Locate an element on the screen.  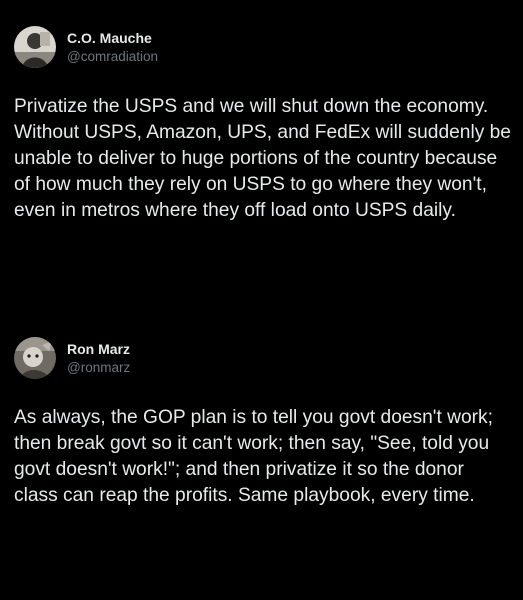
identity: C.O. Mauche @comradiation is located at coordinates (112, 47).